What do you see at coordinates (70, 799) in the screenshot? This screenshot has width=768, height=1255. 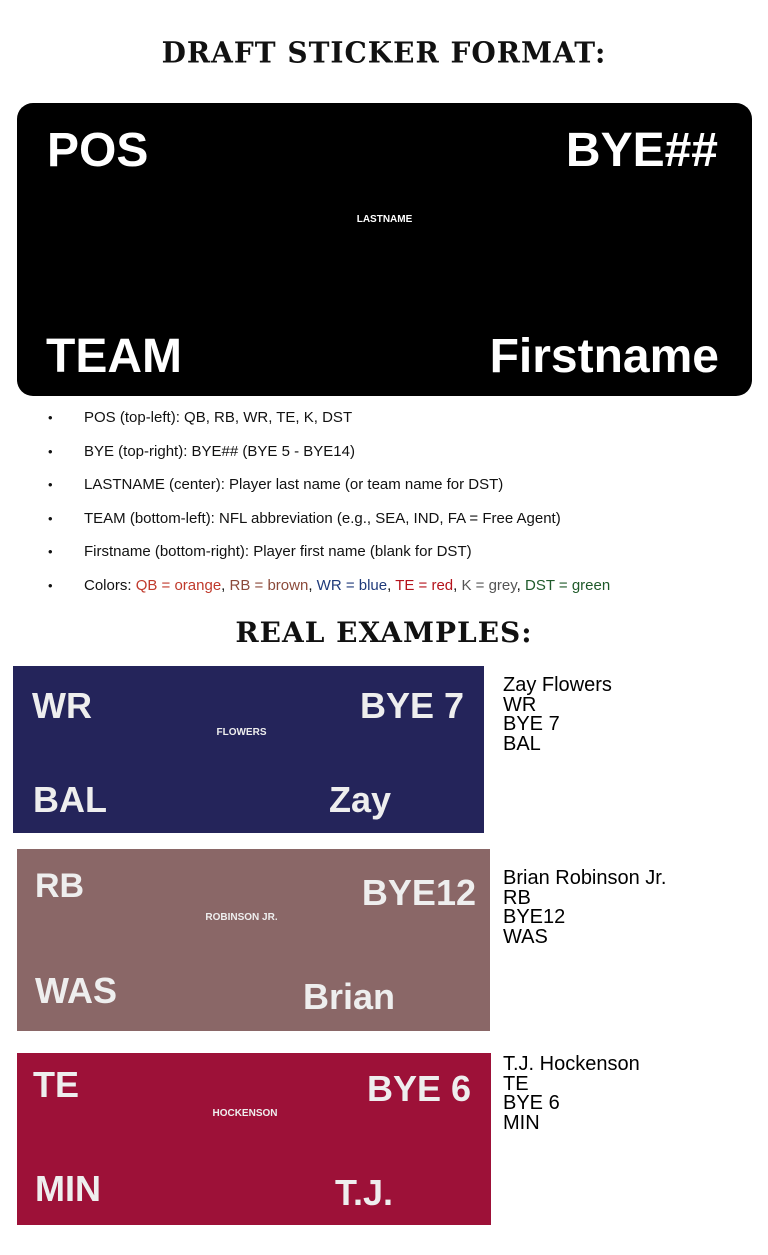 I see `sticker-team: BAL` at bounding box center [70, 799].